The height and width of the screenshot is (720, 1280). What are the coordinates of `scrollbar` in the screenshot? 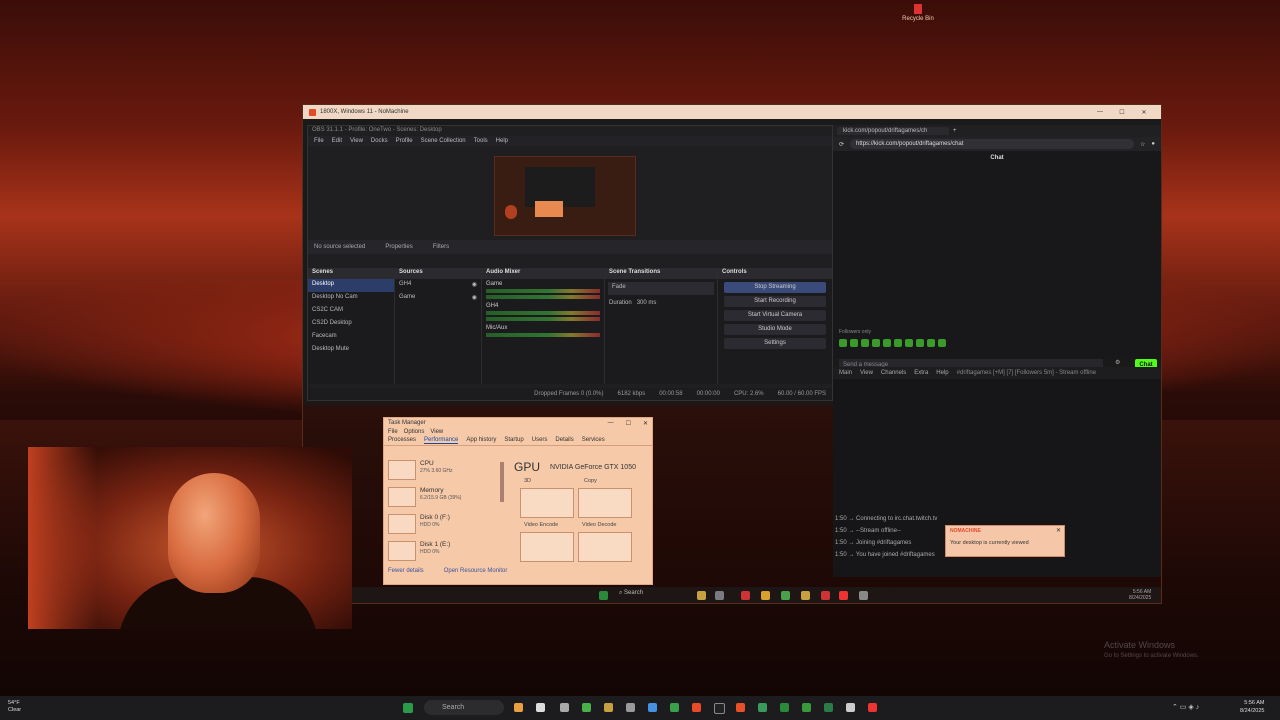 It's located at (502, 482).